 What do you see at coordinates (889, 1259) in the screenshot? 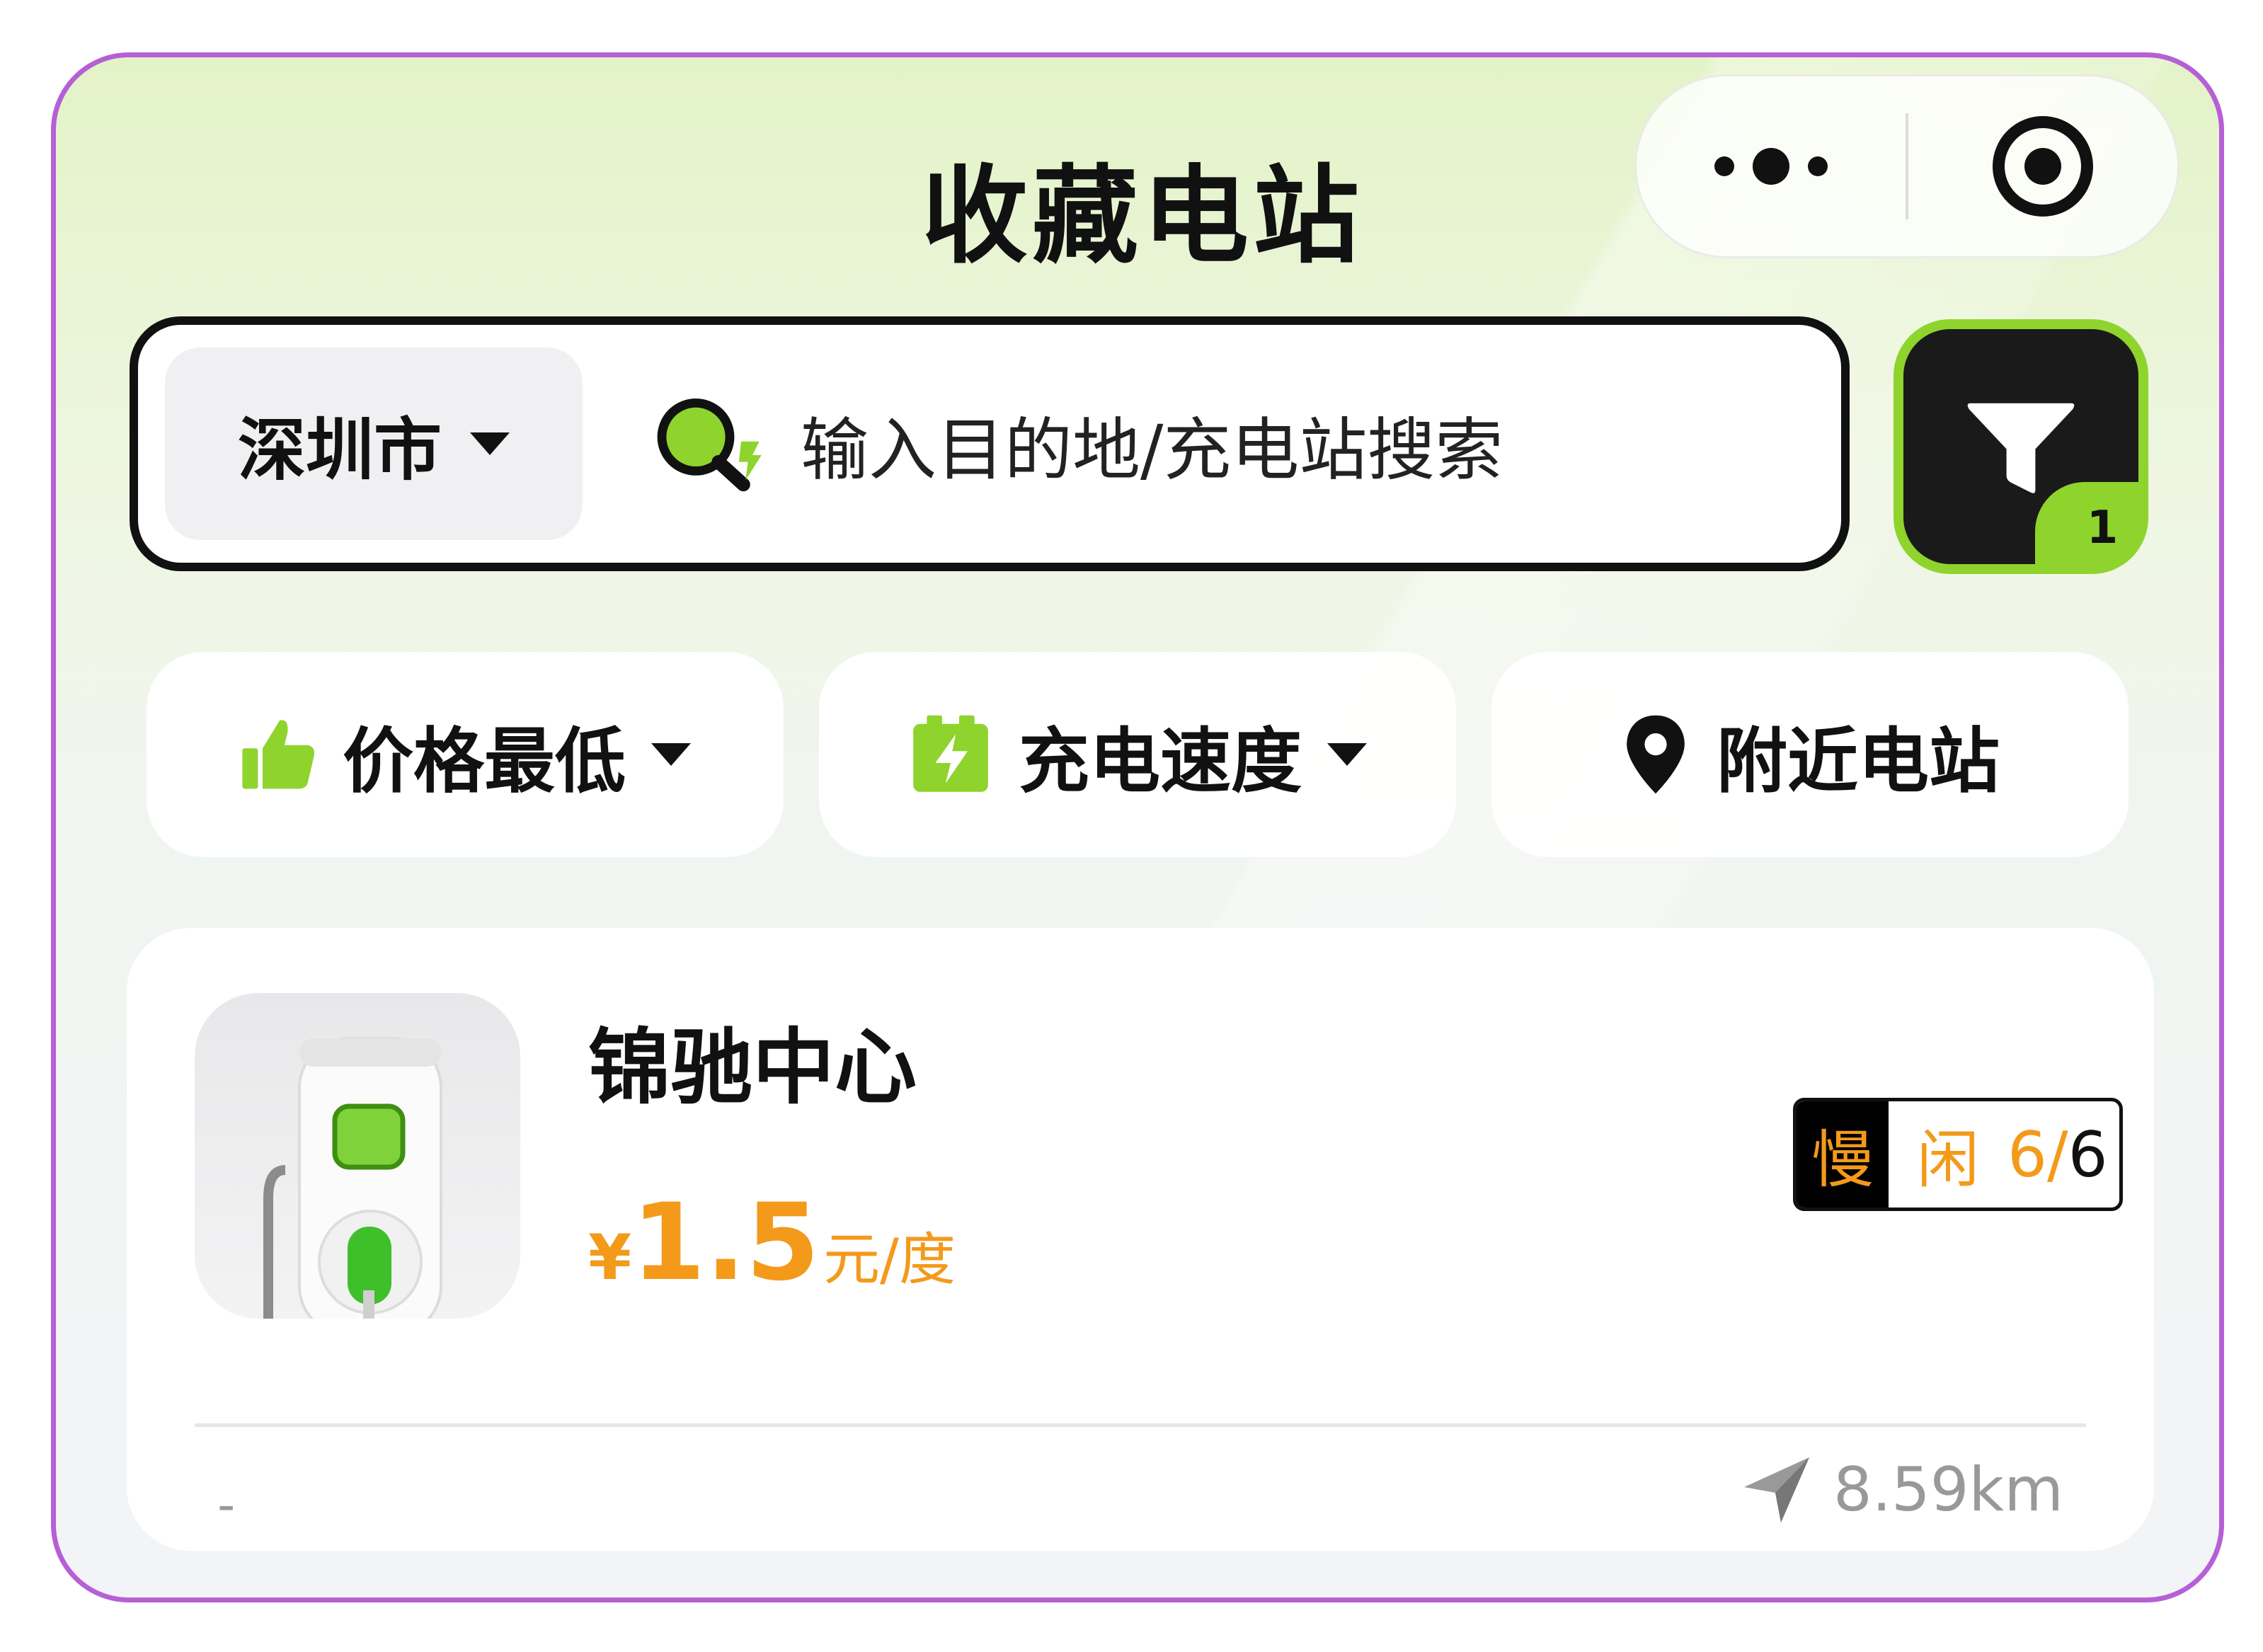
I see `price-unit: 元/度` at bounding box center [889, 1259].